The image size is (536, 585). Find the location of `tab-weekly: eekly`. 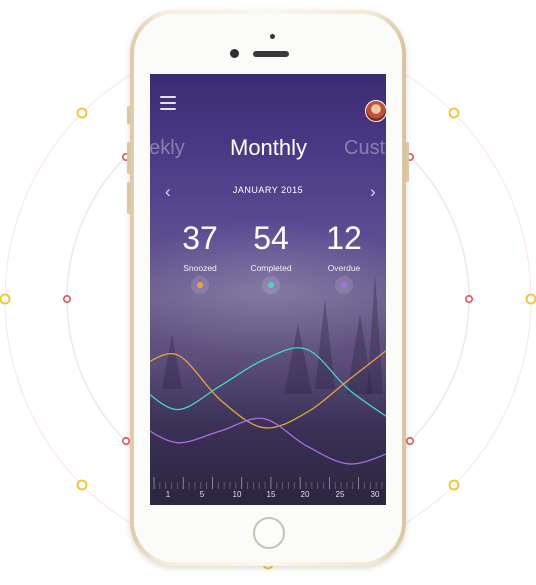

tab-weekly: eekly is located at coordinates (167, 148).